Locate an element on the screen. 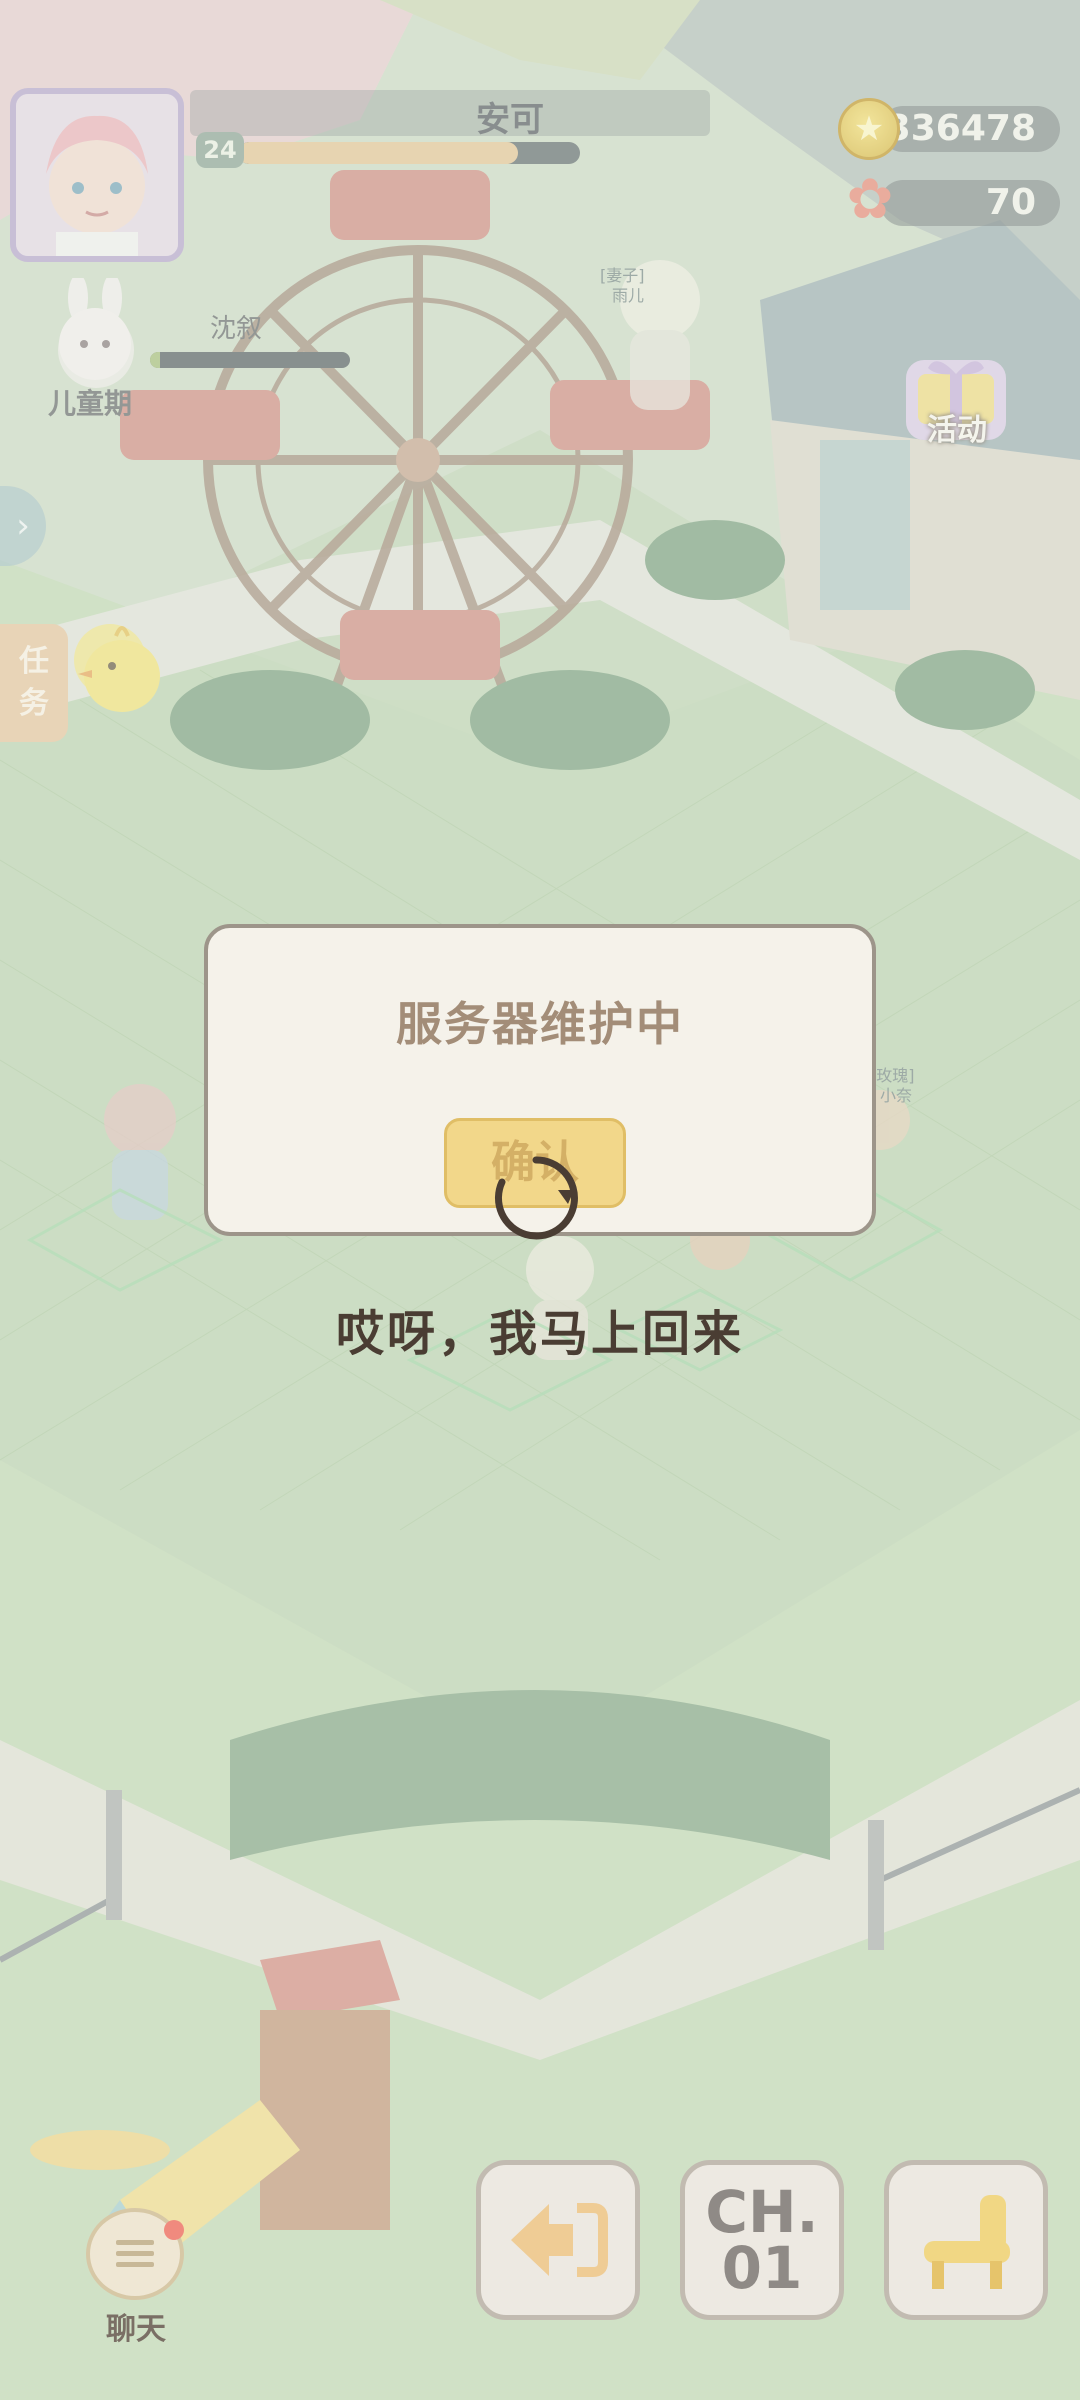  chapter-prefix: CH. is located at coordinates (762, 2212).